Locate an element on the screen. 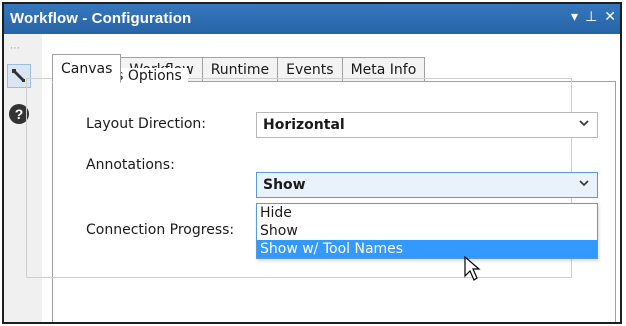  mouse-cursor-icon is located at coordinates (473, 270).